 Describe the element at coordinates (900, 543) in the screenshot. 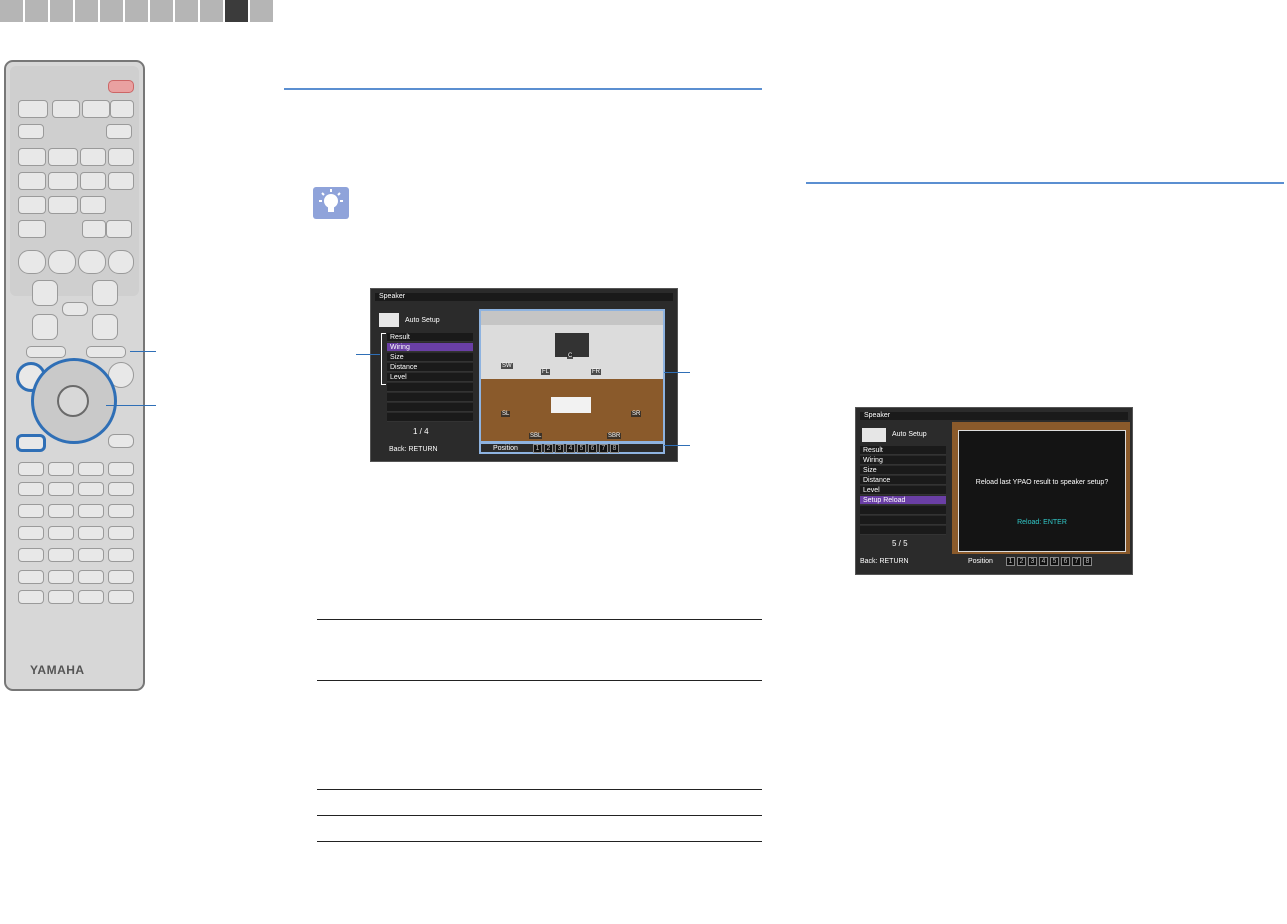

I see `page-indicator: 5 / 5` at that location.